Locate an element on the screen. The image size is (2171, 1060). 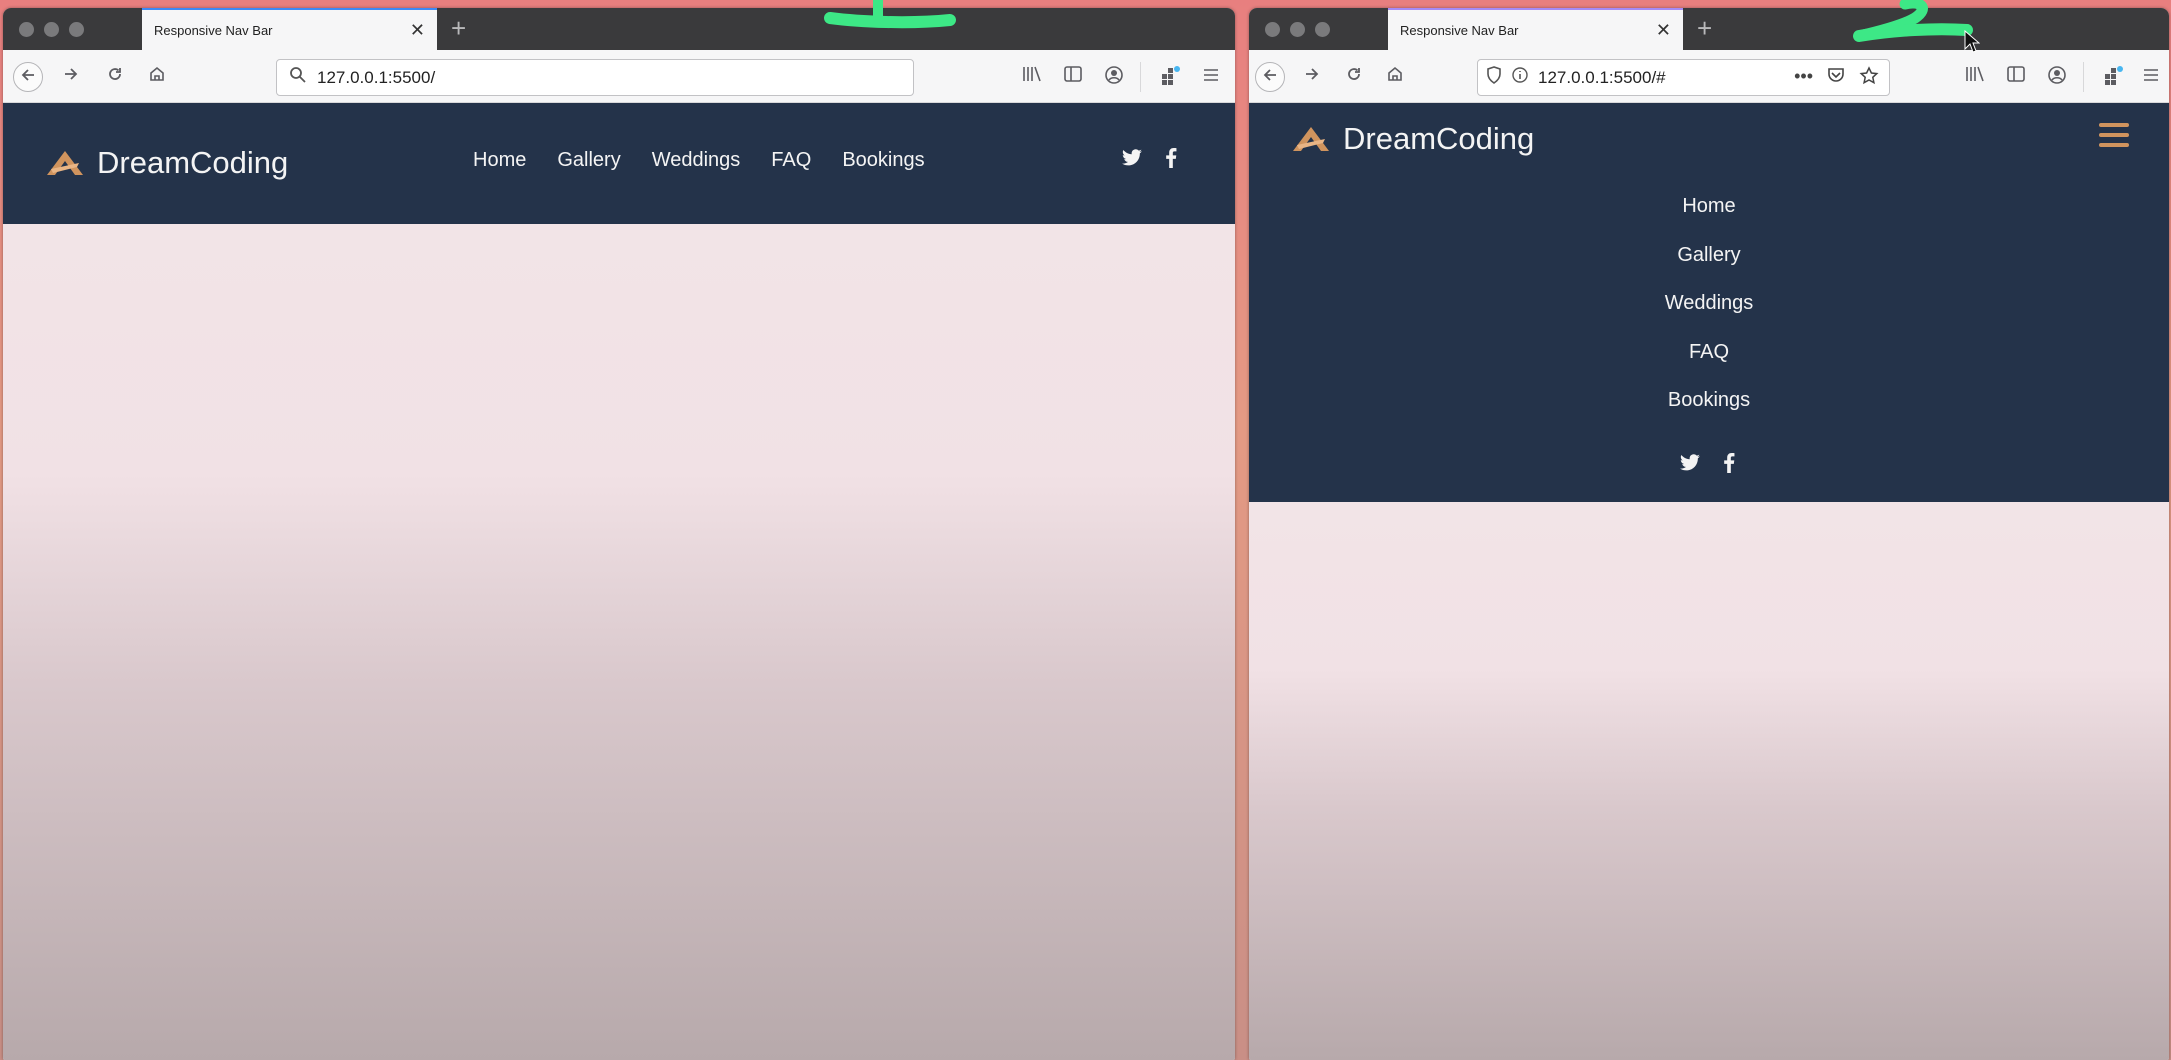
mouse-cursor-icon is located at coordinates (1972, 41).